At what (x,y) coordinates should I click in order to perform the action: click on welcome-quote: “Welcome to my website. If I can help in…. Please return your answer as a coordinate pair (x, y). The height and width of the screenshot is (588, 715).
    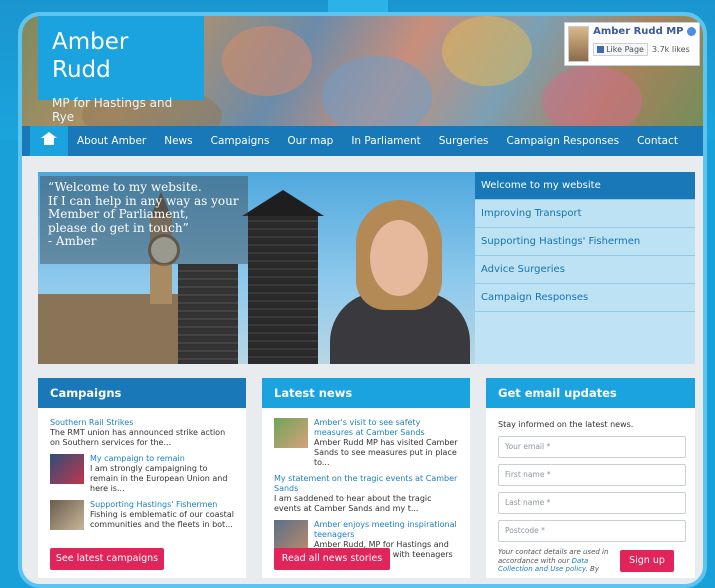
    Looking at the image, I should click on (143, 214).